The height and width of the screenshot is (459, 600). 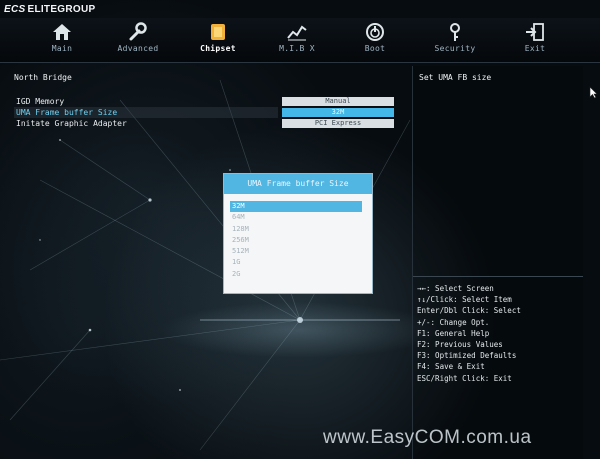 I want to click on tab-security-label: Security, so click(x=455, y=48).